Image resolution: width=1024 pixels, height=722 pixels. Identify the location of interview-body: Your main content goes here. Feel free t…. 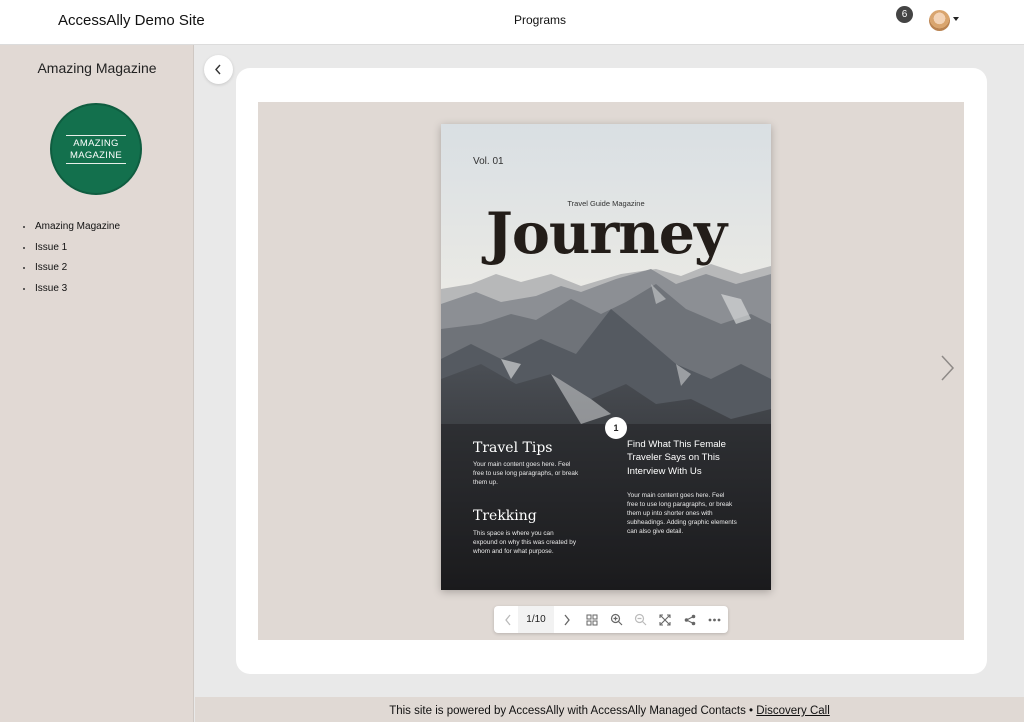
(682, 513).